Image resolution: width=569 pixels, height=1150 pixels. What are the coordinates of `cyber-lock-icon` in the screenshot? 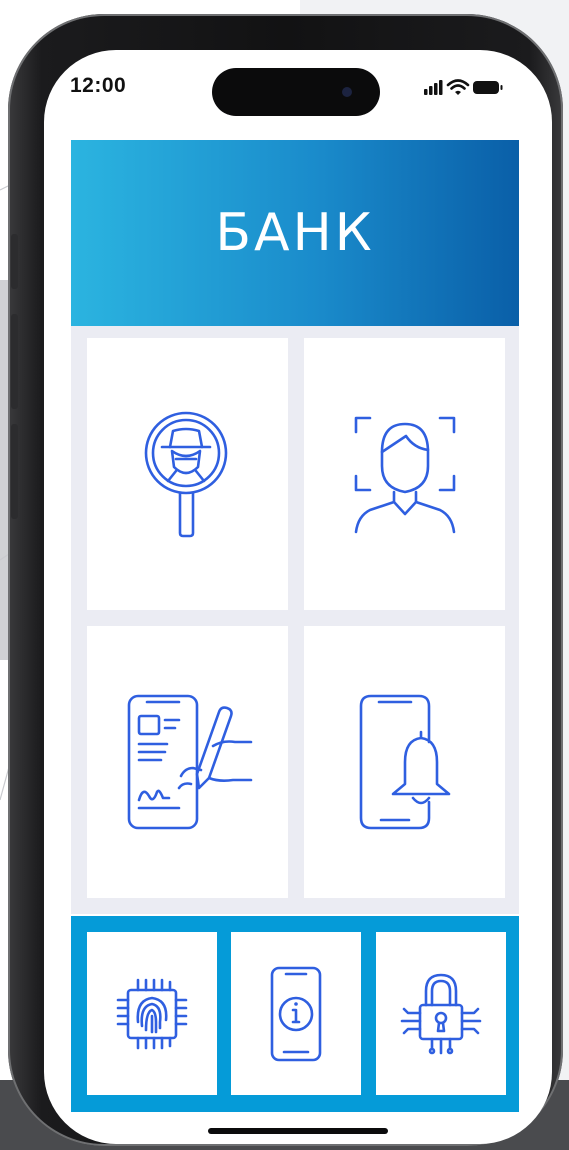 It's located at (441, 1013).